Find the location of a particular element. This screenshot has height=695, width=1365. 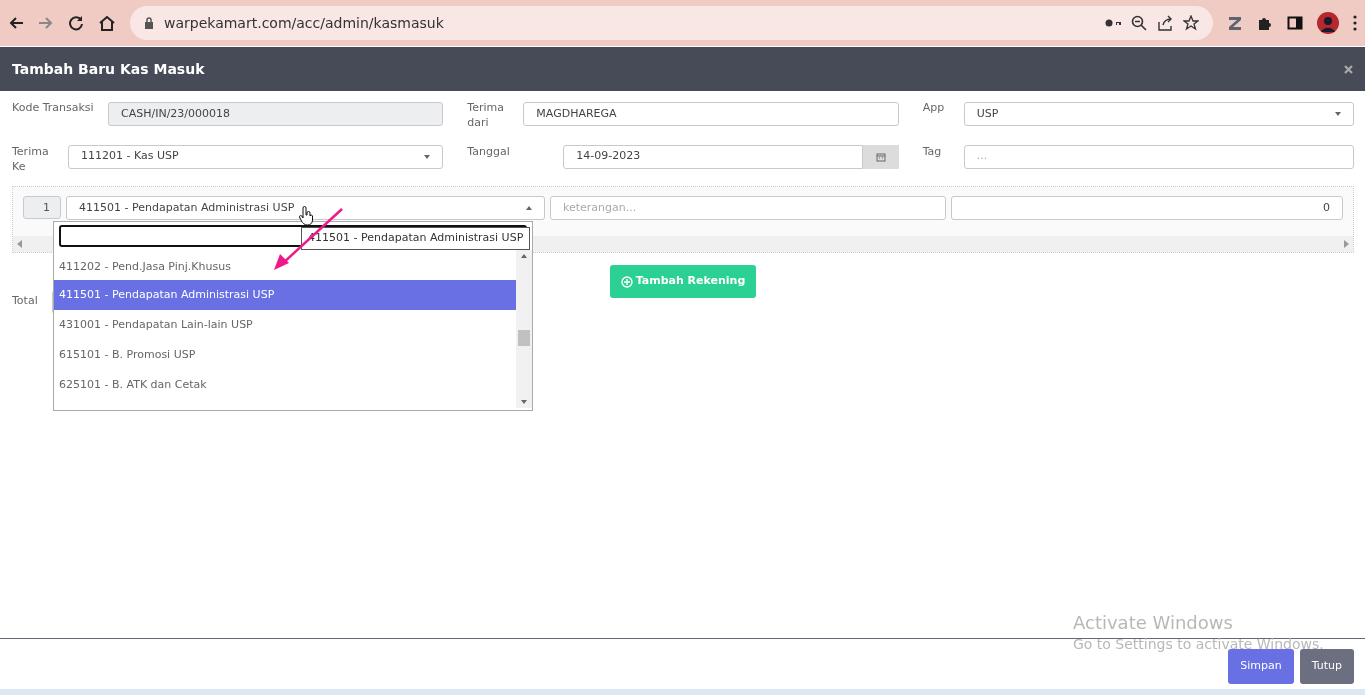

vertical-scrollbar is located at coordinates (524, 329).